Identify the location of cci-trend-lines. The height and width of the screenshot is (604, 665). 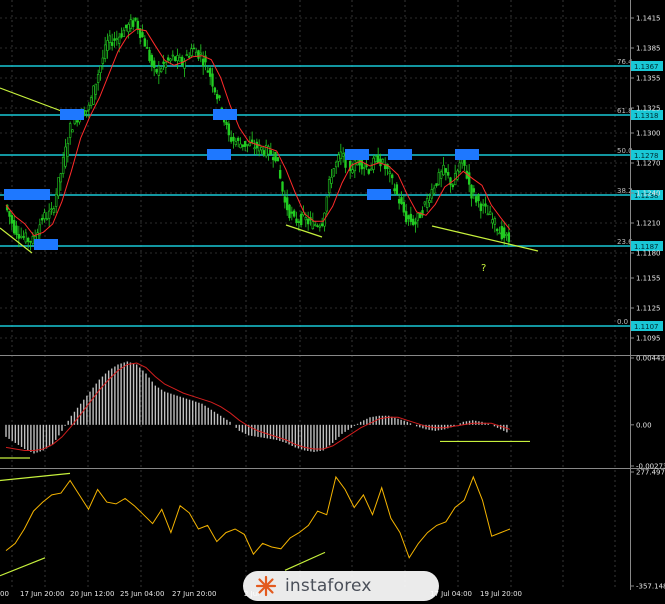
(163, 524).